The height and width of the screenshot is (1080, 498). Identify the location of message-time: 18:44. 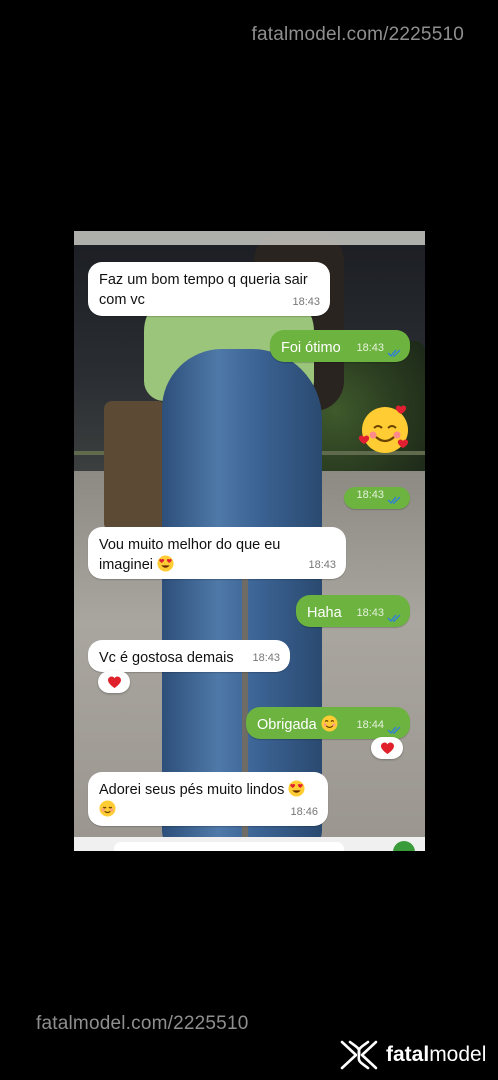
(370, 725).